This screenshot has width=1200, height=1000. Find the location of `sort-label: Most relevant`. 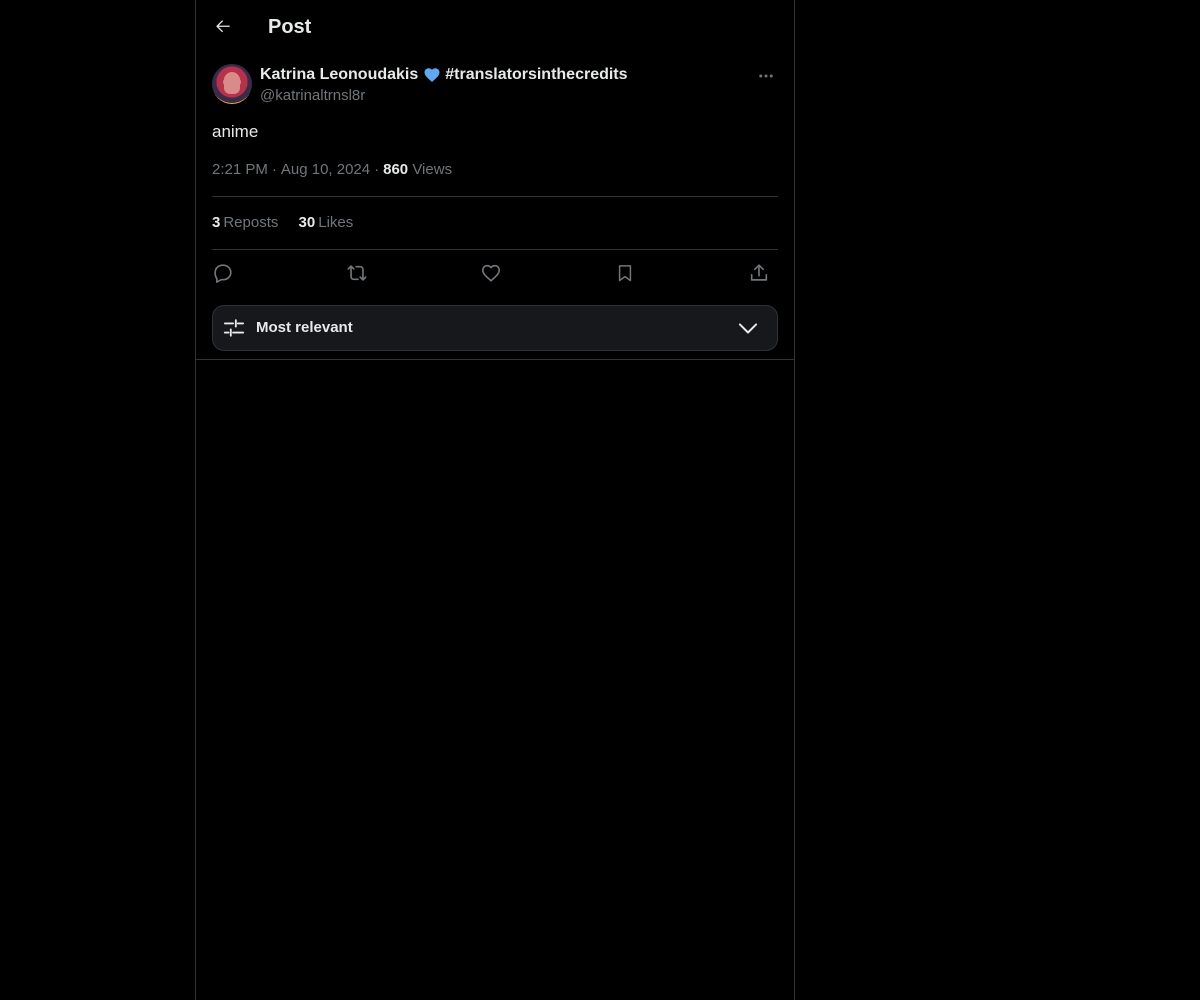

sort-label: Most relevant is located at coordinates (304, 327).